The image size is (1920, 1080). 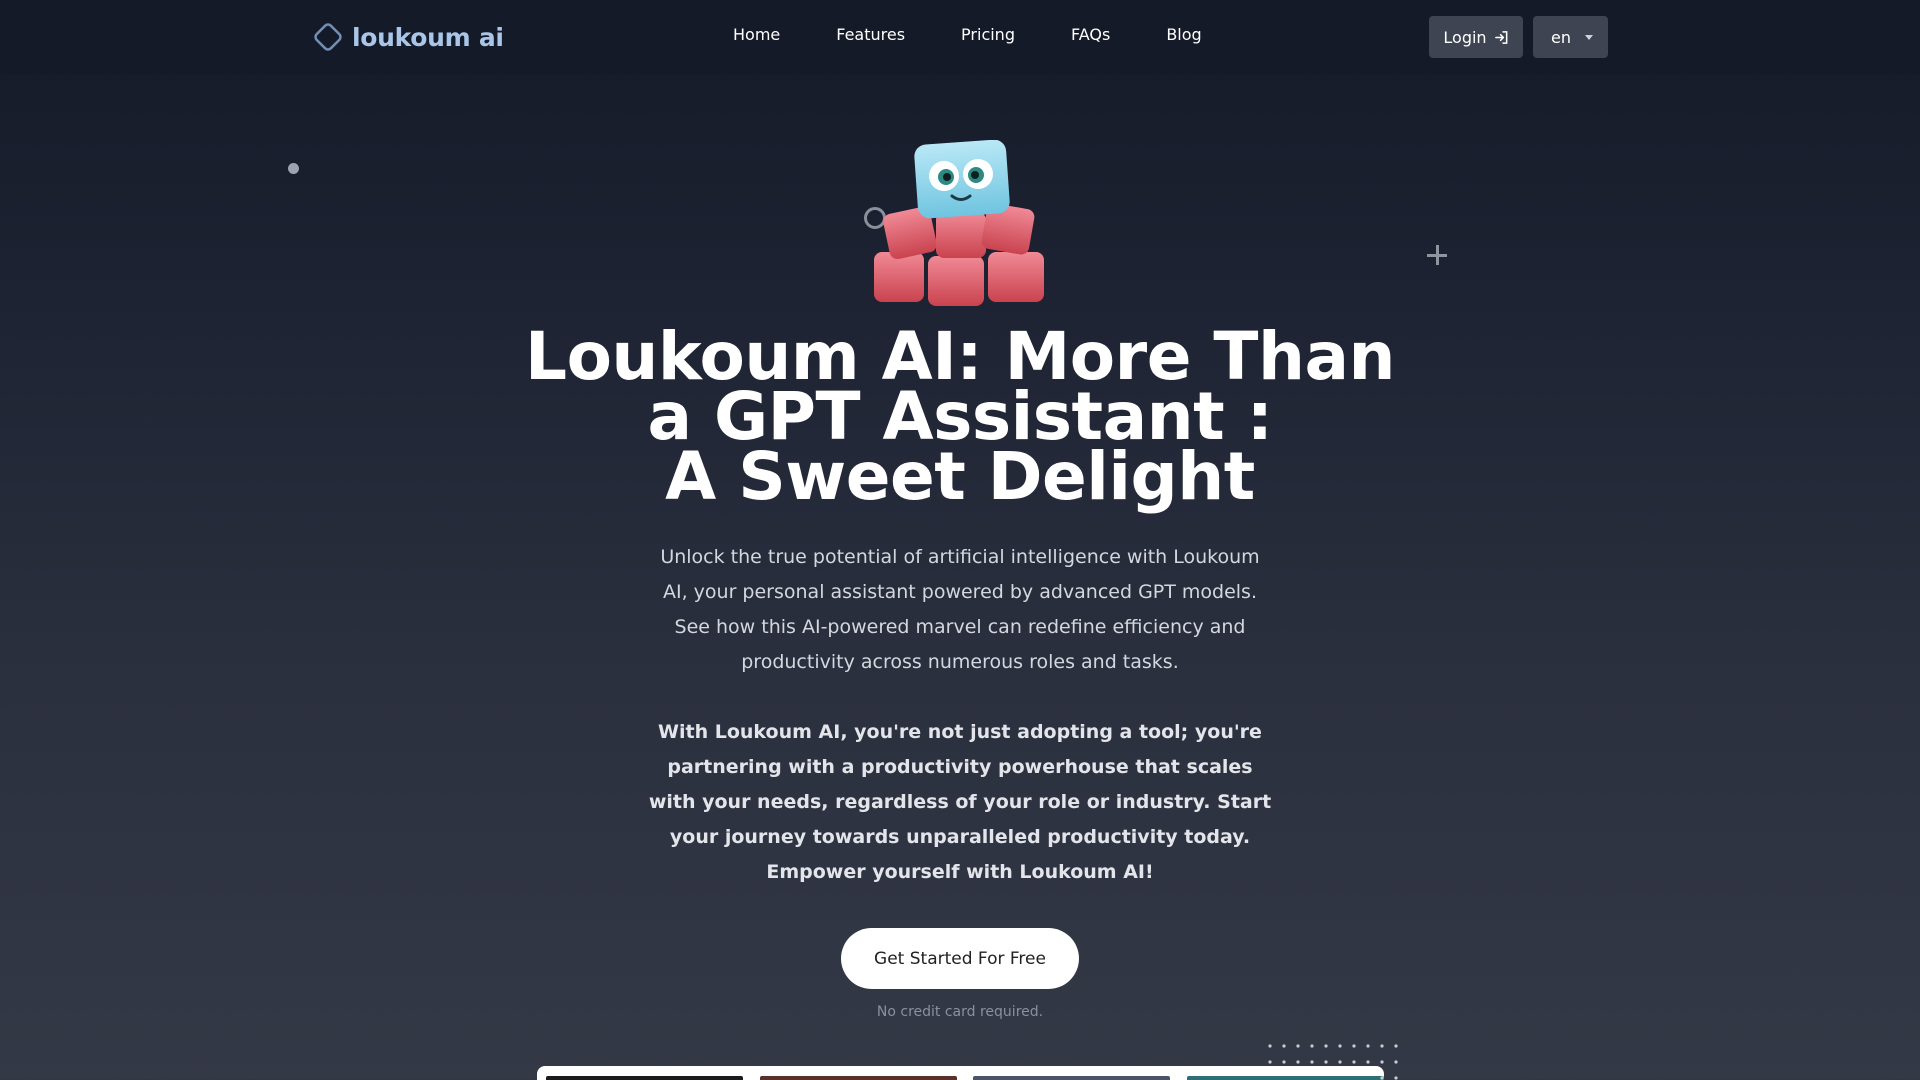 I want to click on hero-title-line: A Sweet Delight, so click(x=960, y=476).